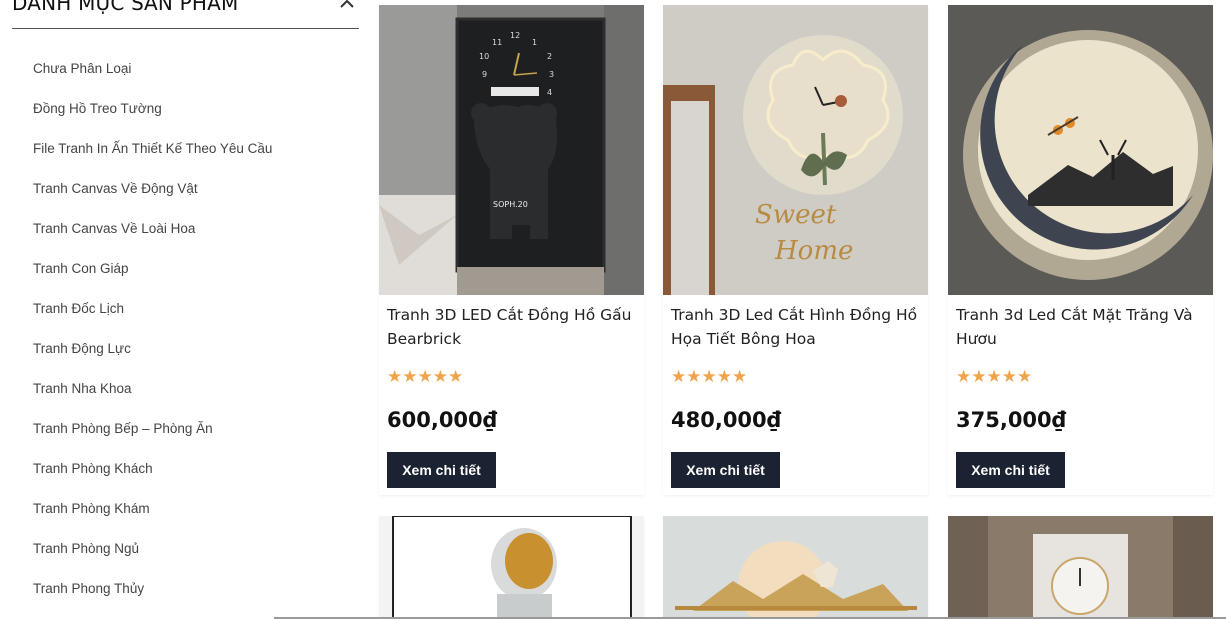 The image size is (1226, 619). Describe the element at coordinates (497, 42) in the screenshot. I see `svg-text: 11` at that location.